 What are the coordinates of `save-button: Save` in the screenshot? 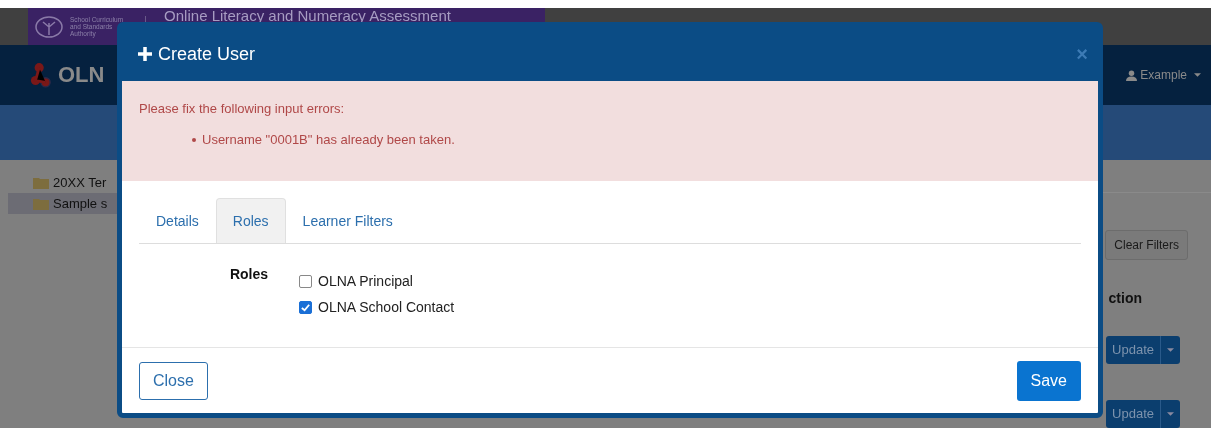 It's located at (1048, 380).